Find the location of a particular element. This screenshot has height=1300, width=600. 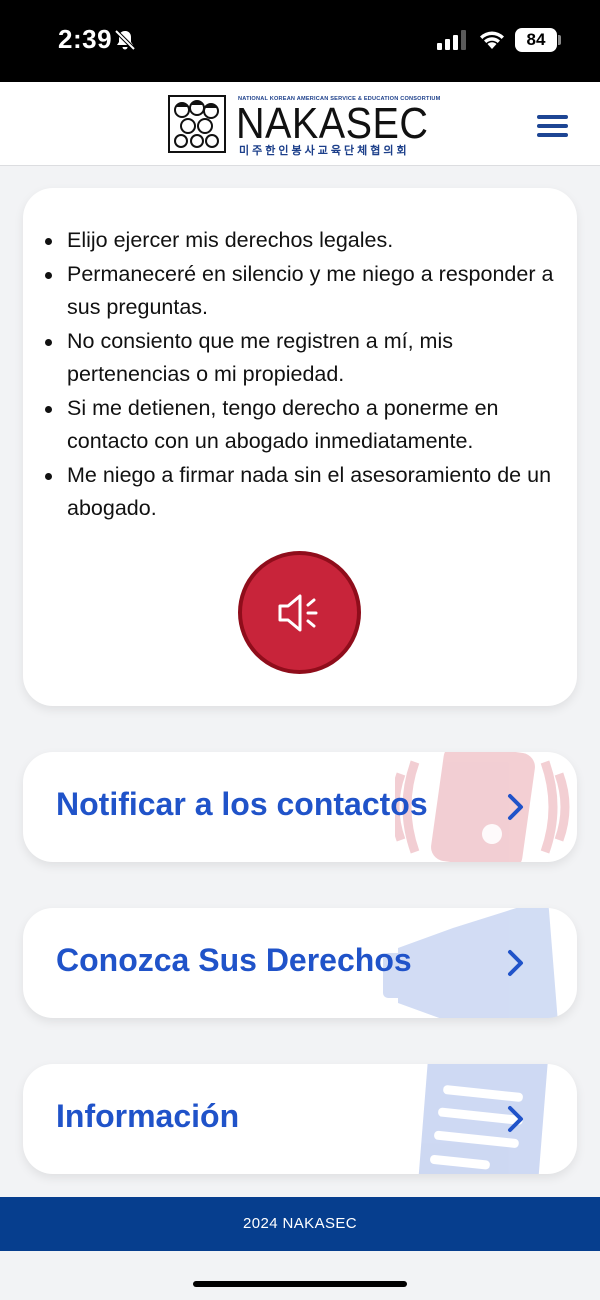

notify-contacts-label: Notificar a los contactos is located at coordinates (242, 804).